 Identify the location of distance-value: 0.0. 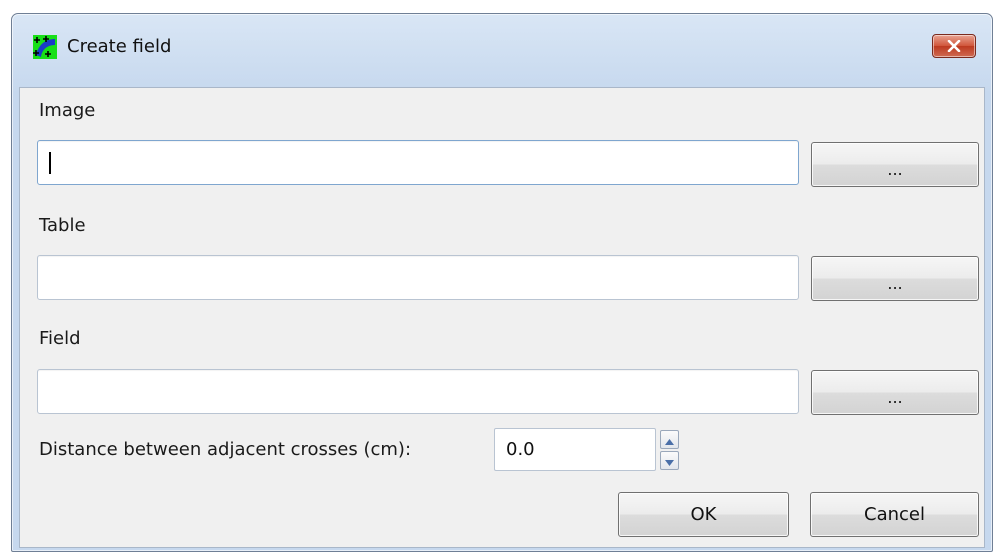
(520, 449).